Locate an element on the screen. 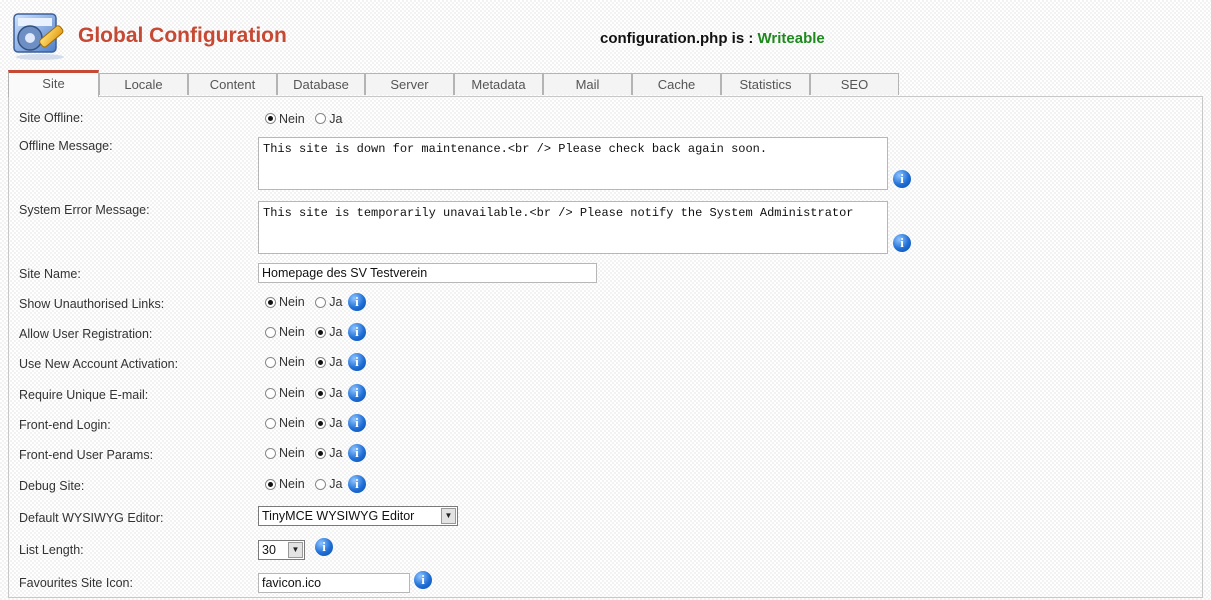 This screenshot has width=1211, height=600. frontend-login-label: Front-end Login: is located at coordinates (65, 425).